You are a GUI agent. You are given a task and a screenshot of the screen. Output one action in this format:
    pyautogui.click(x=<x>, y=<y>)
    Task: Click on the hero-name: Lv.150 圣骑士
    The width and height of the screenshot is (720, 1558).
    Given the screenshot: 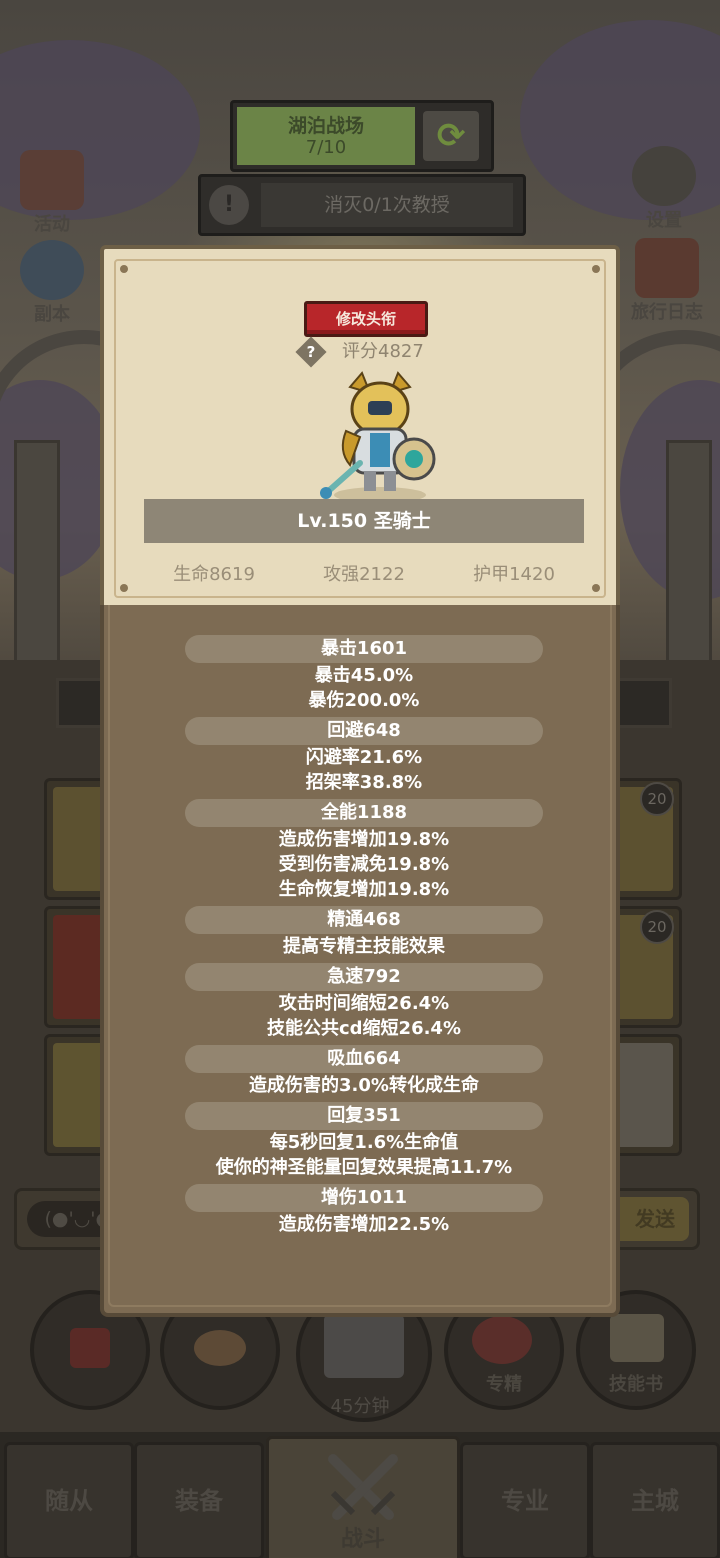 What is the action you would take?
    pyautogui.click(x=364, y=521)
    